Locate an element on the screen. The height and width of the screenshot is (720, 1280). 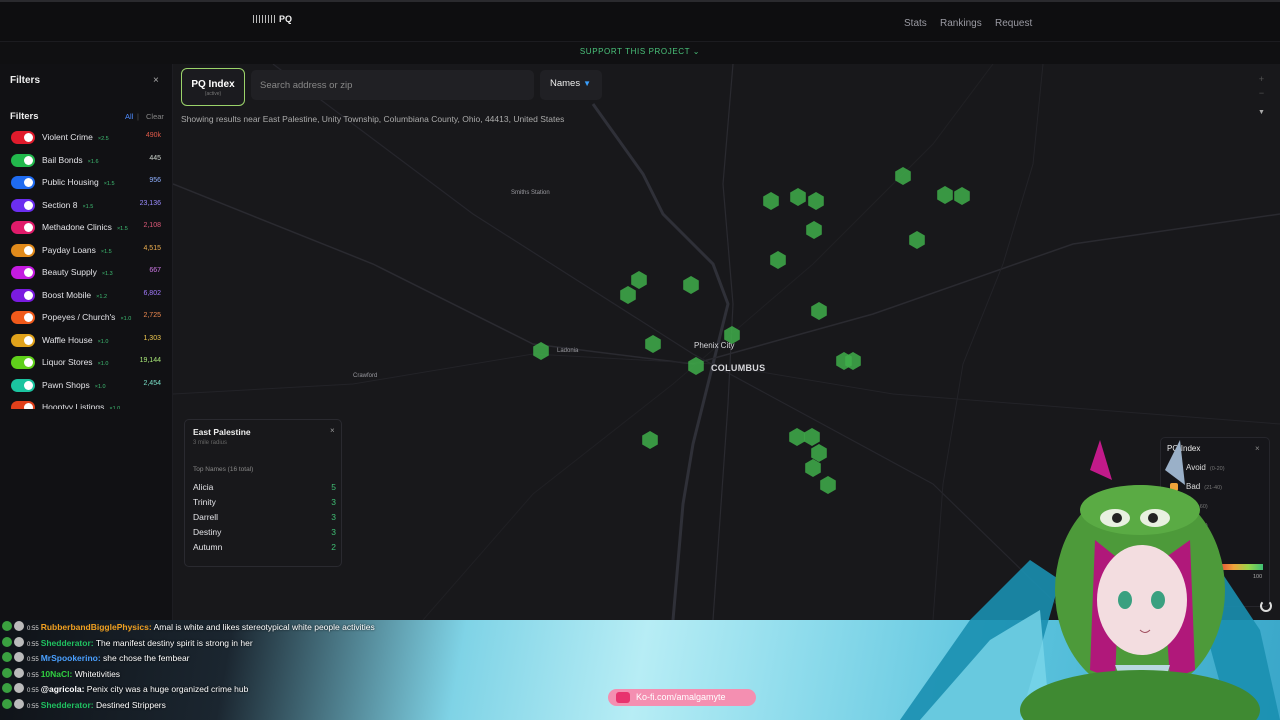
chat-username: 10NaCl: is located at coordinates (57, 674).